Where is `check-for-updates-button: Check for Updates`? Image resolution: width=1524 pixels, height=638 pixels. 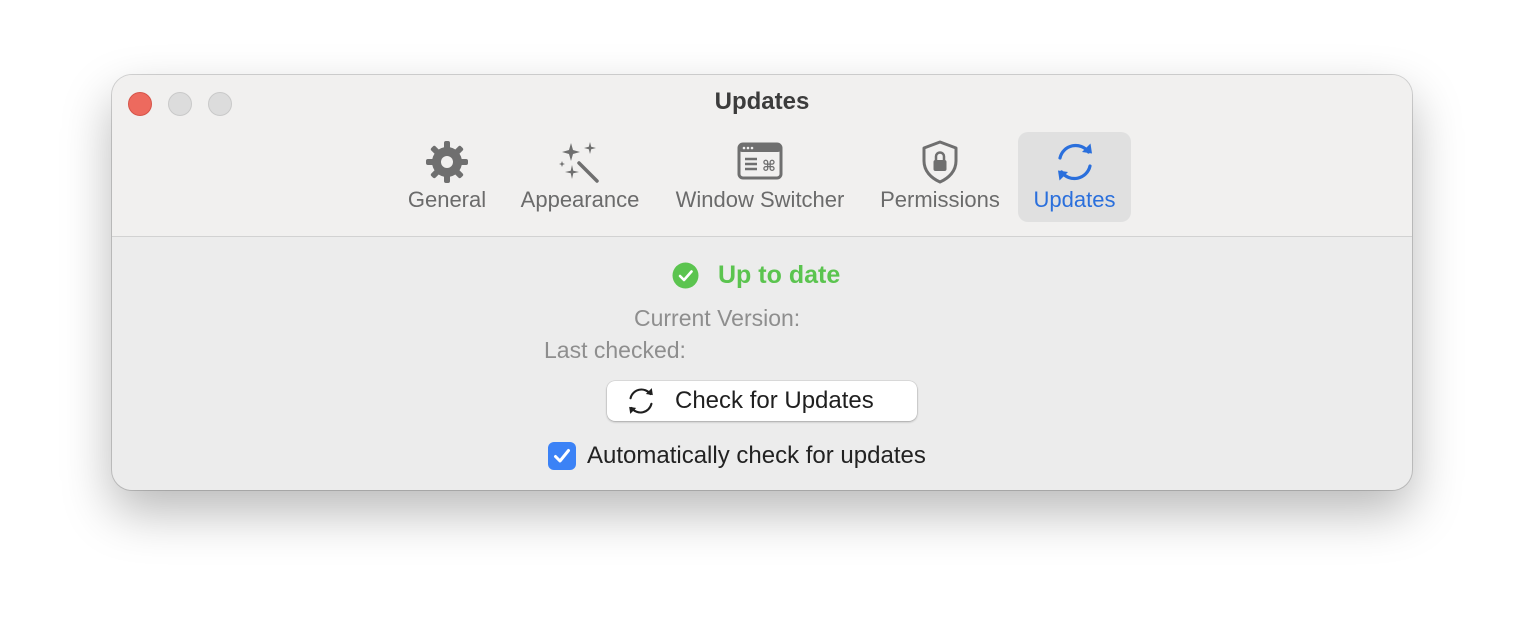
check-for-updates-button: Check for Updates is located at coordinates (762, 401).